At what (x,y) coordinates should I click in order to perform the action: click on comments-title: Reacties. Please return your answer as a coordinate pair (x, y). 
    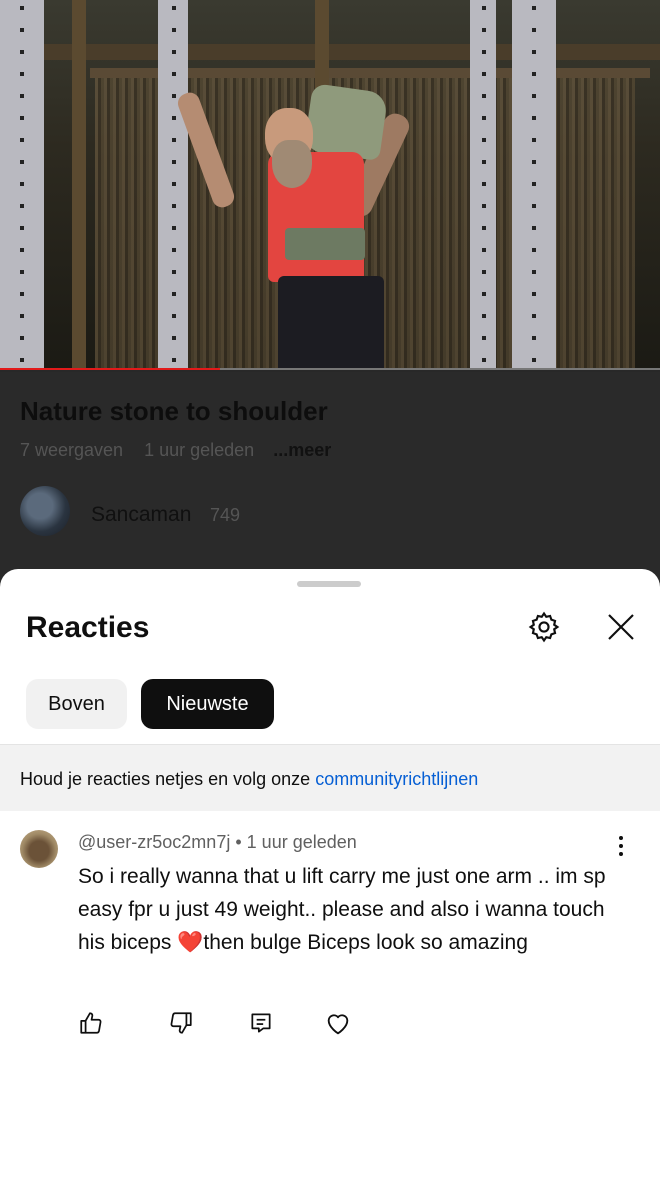
    Looking at the image, I should click on (88, 627).